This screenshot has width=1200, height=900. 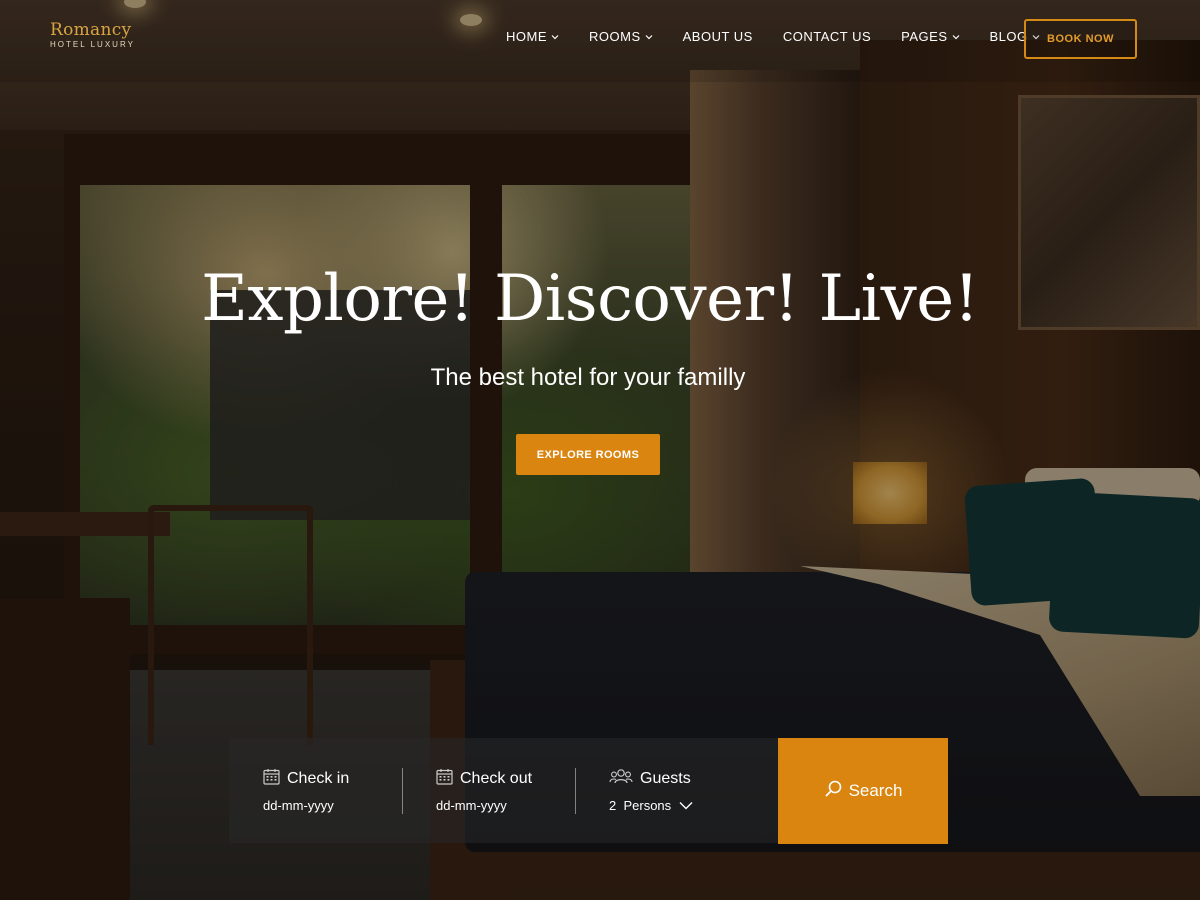 What do you see at coordinates (92, 44) in the screenshot?
I see `brand-tagline: HOTEL LUXURY` at bounding box center [92, 44].